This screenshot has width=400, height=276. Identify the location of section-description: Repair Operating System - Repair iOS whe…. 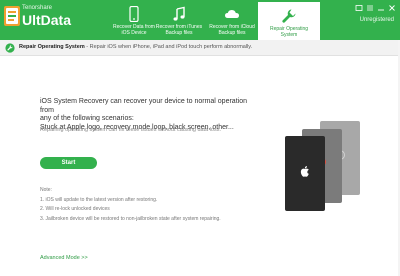
(135, 47).